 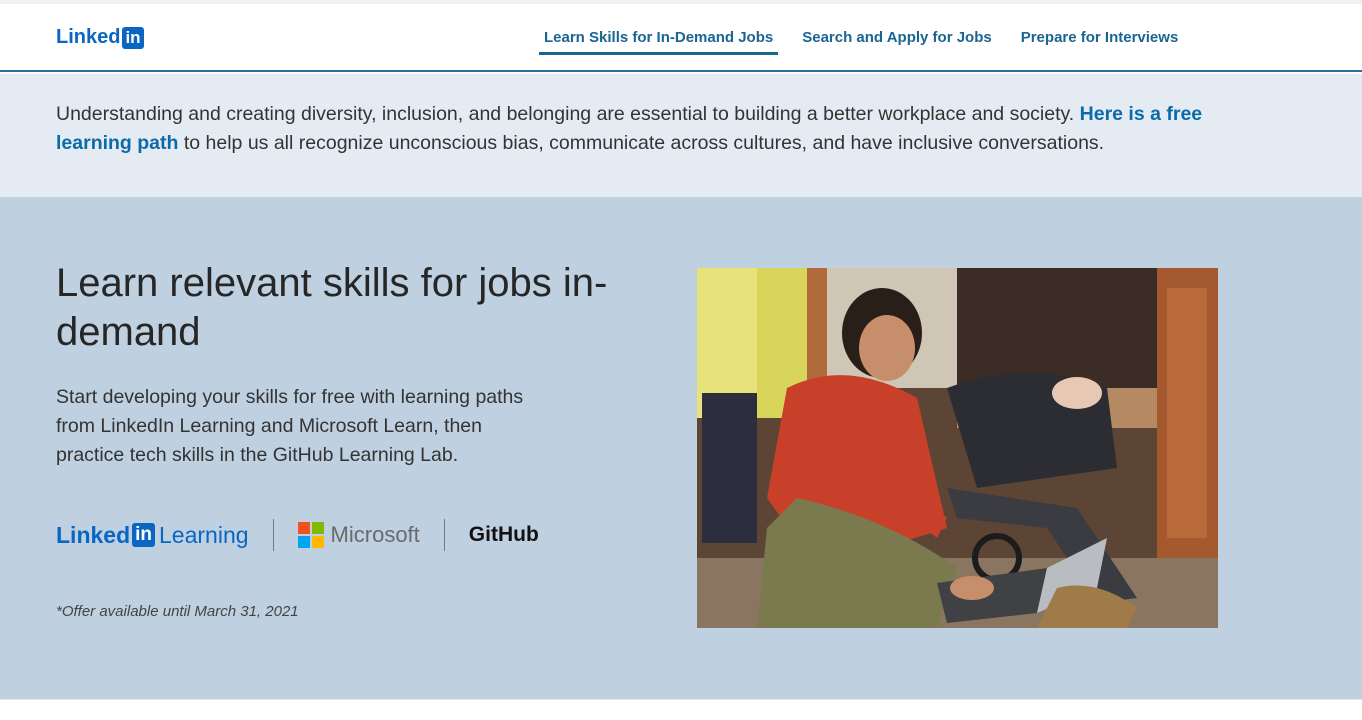 I want to click on microsoft-logo: Microsoft, so click(x=358, y=535).